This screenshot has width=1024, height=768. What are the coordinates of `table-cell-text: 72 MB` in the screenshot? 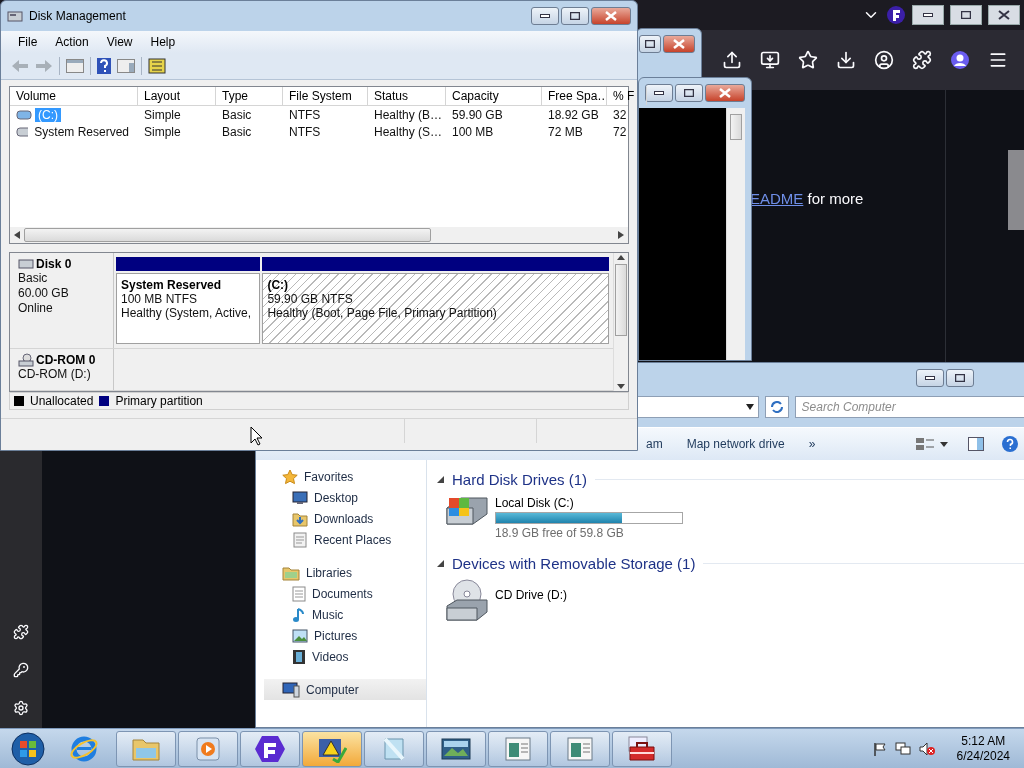 It's located at (565, 131).